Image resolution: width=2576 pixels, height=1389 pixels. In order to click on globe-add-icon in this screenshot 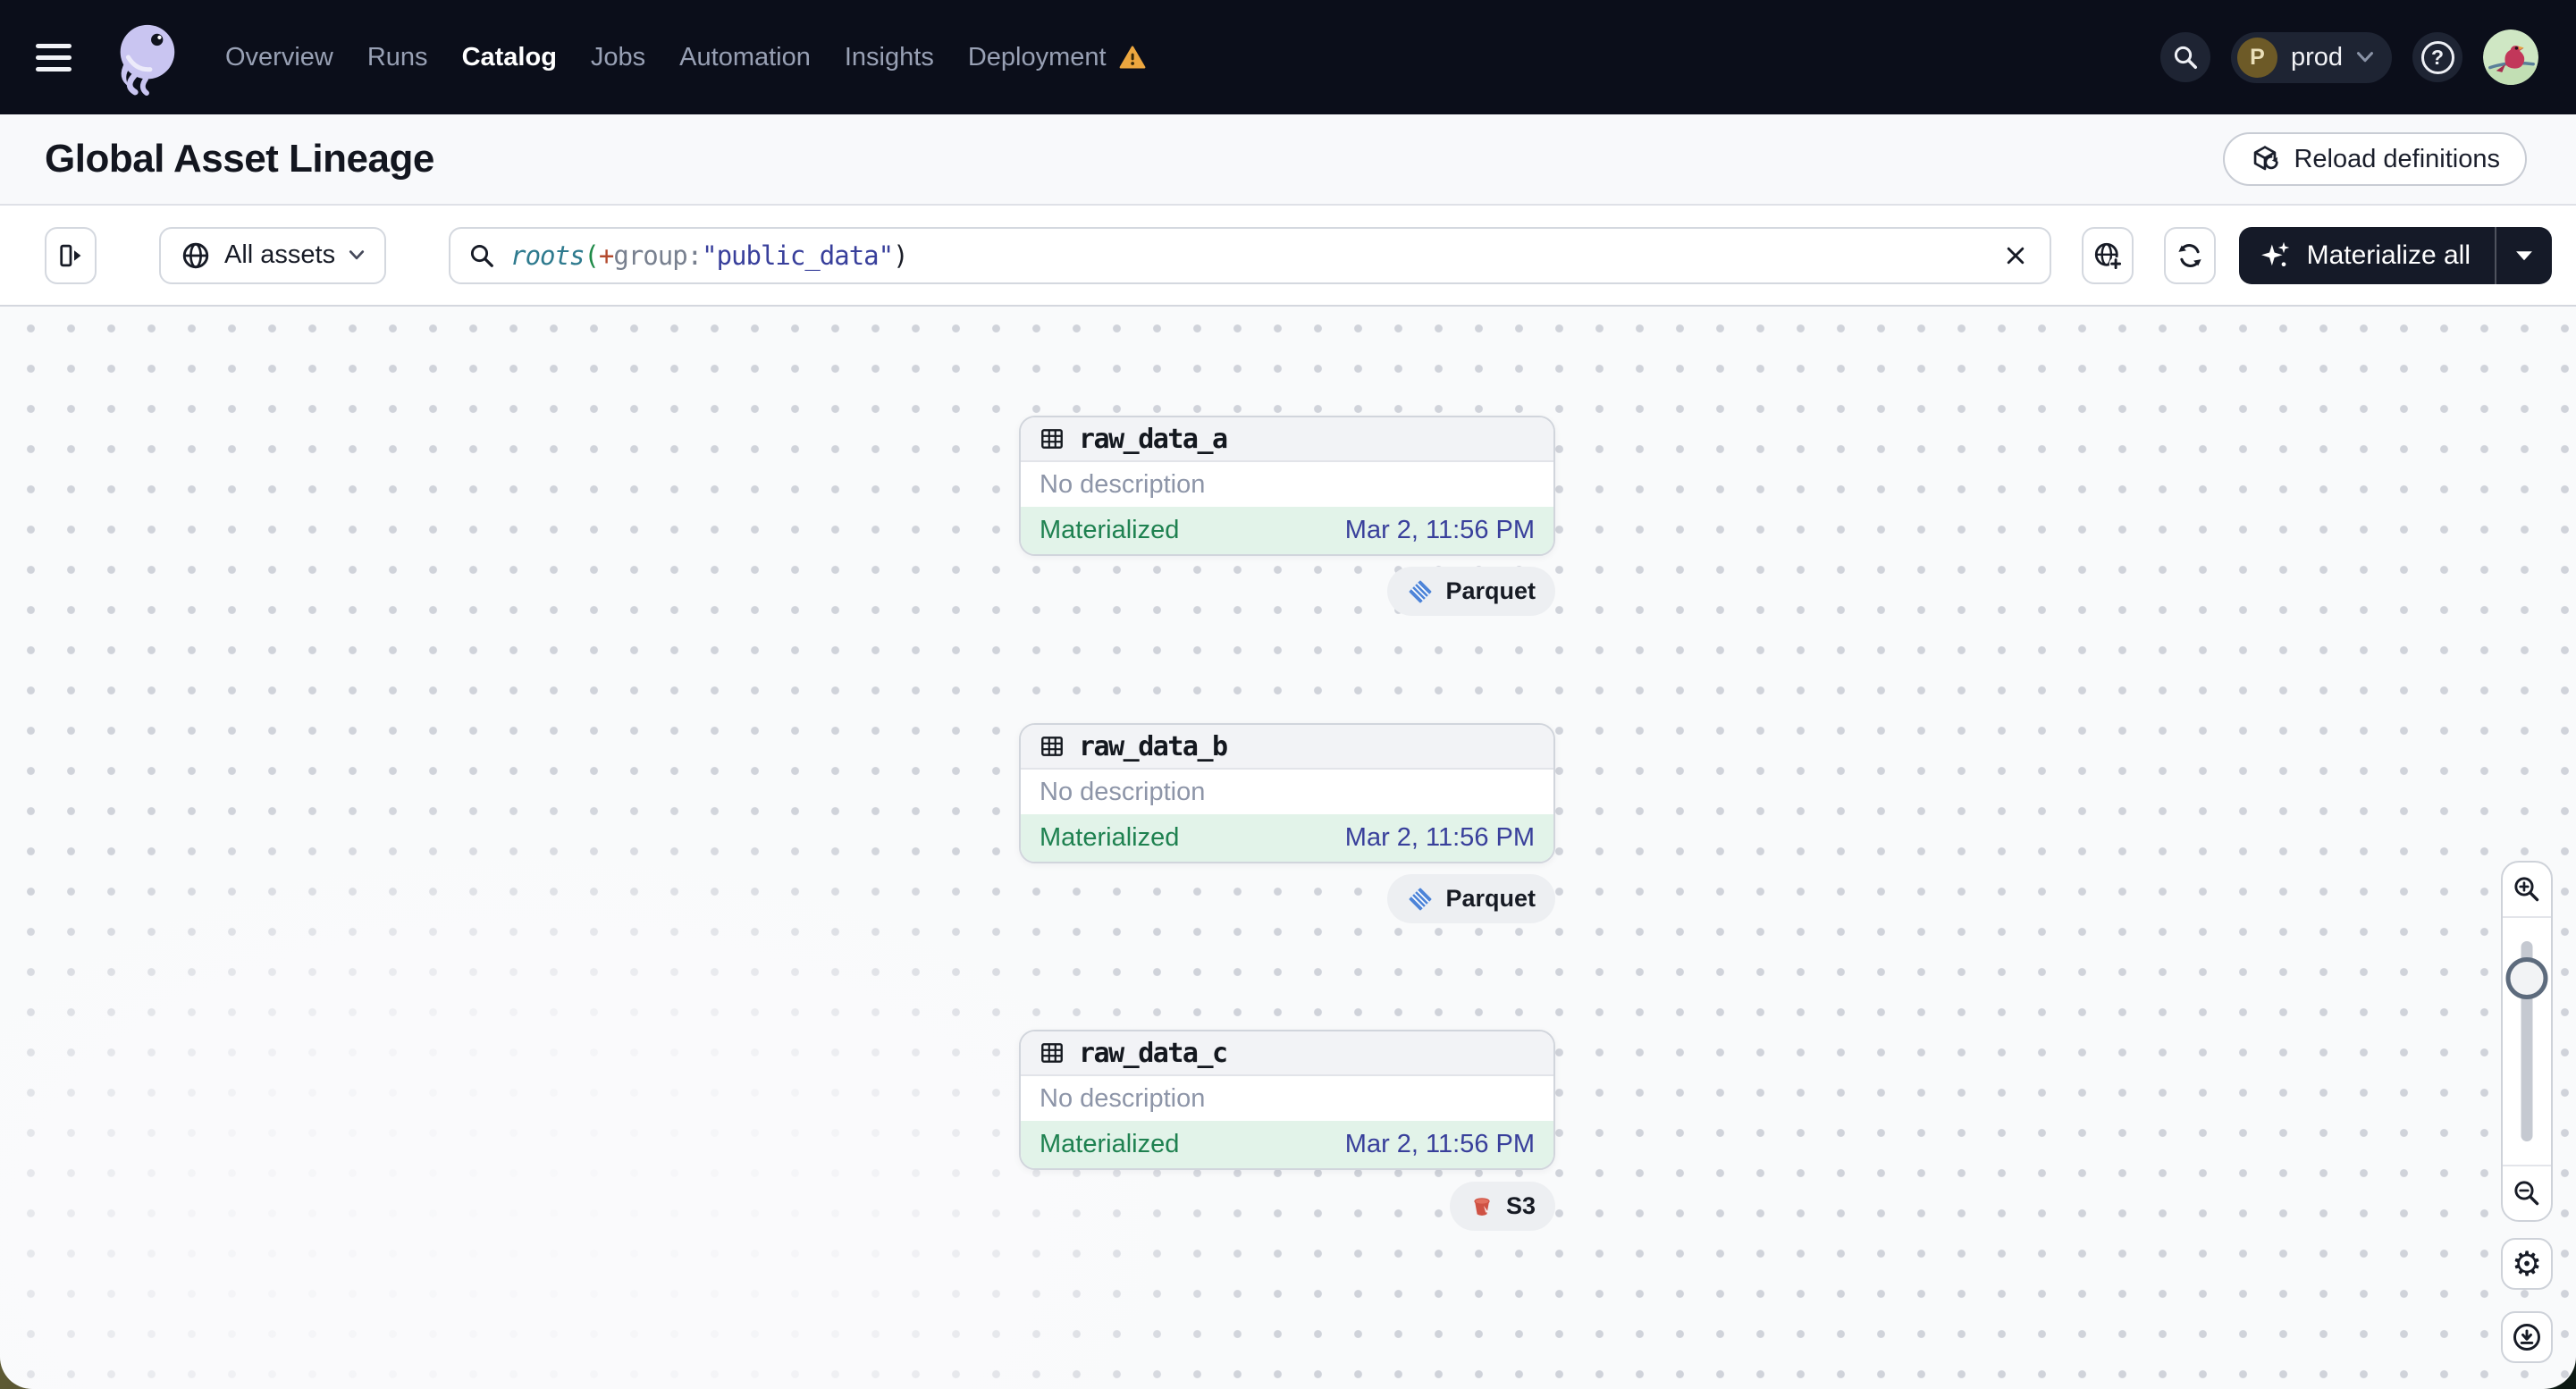, I will do `click(2108, 256)`.